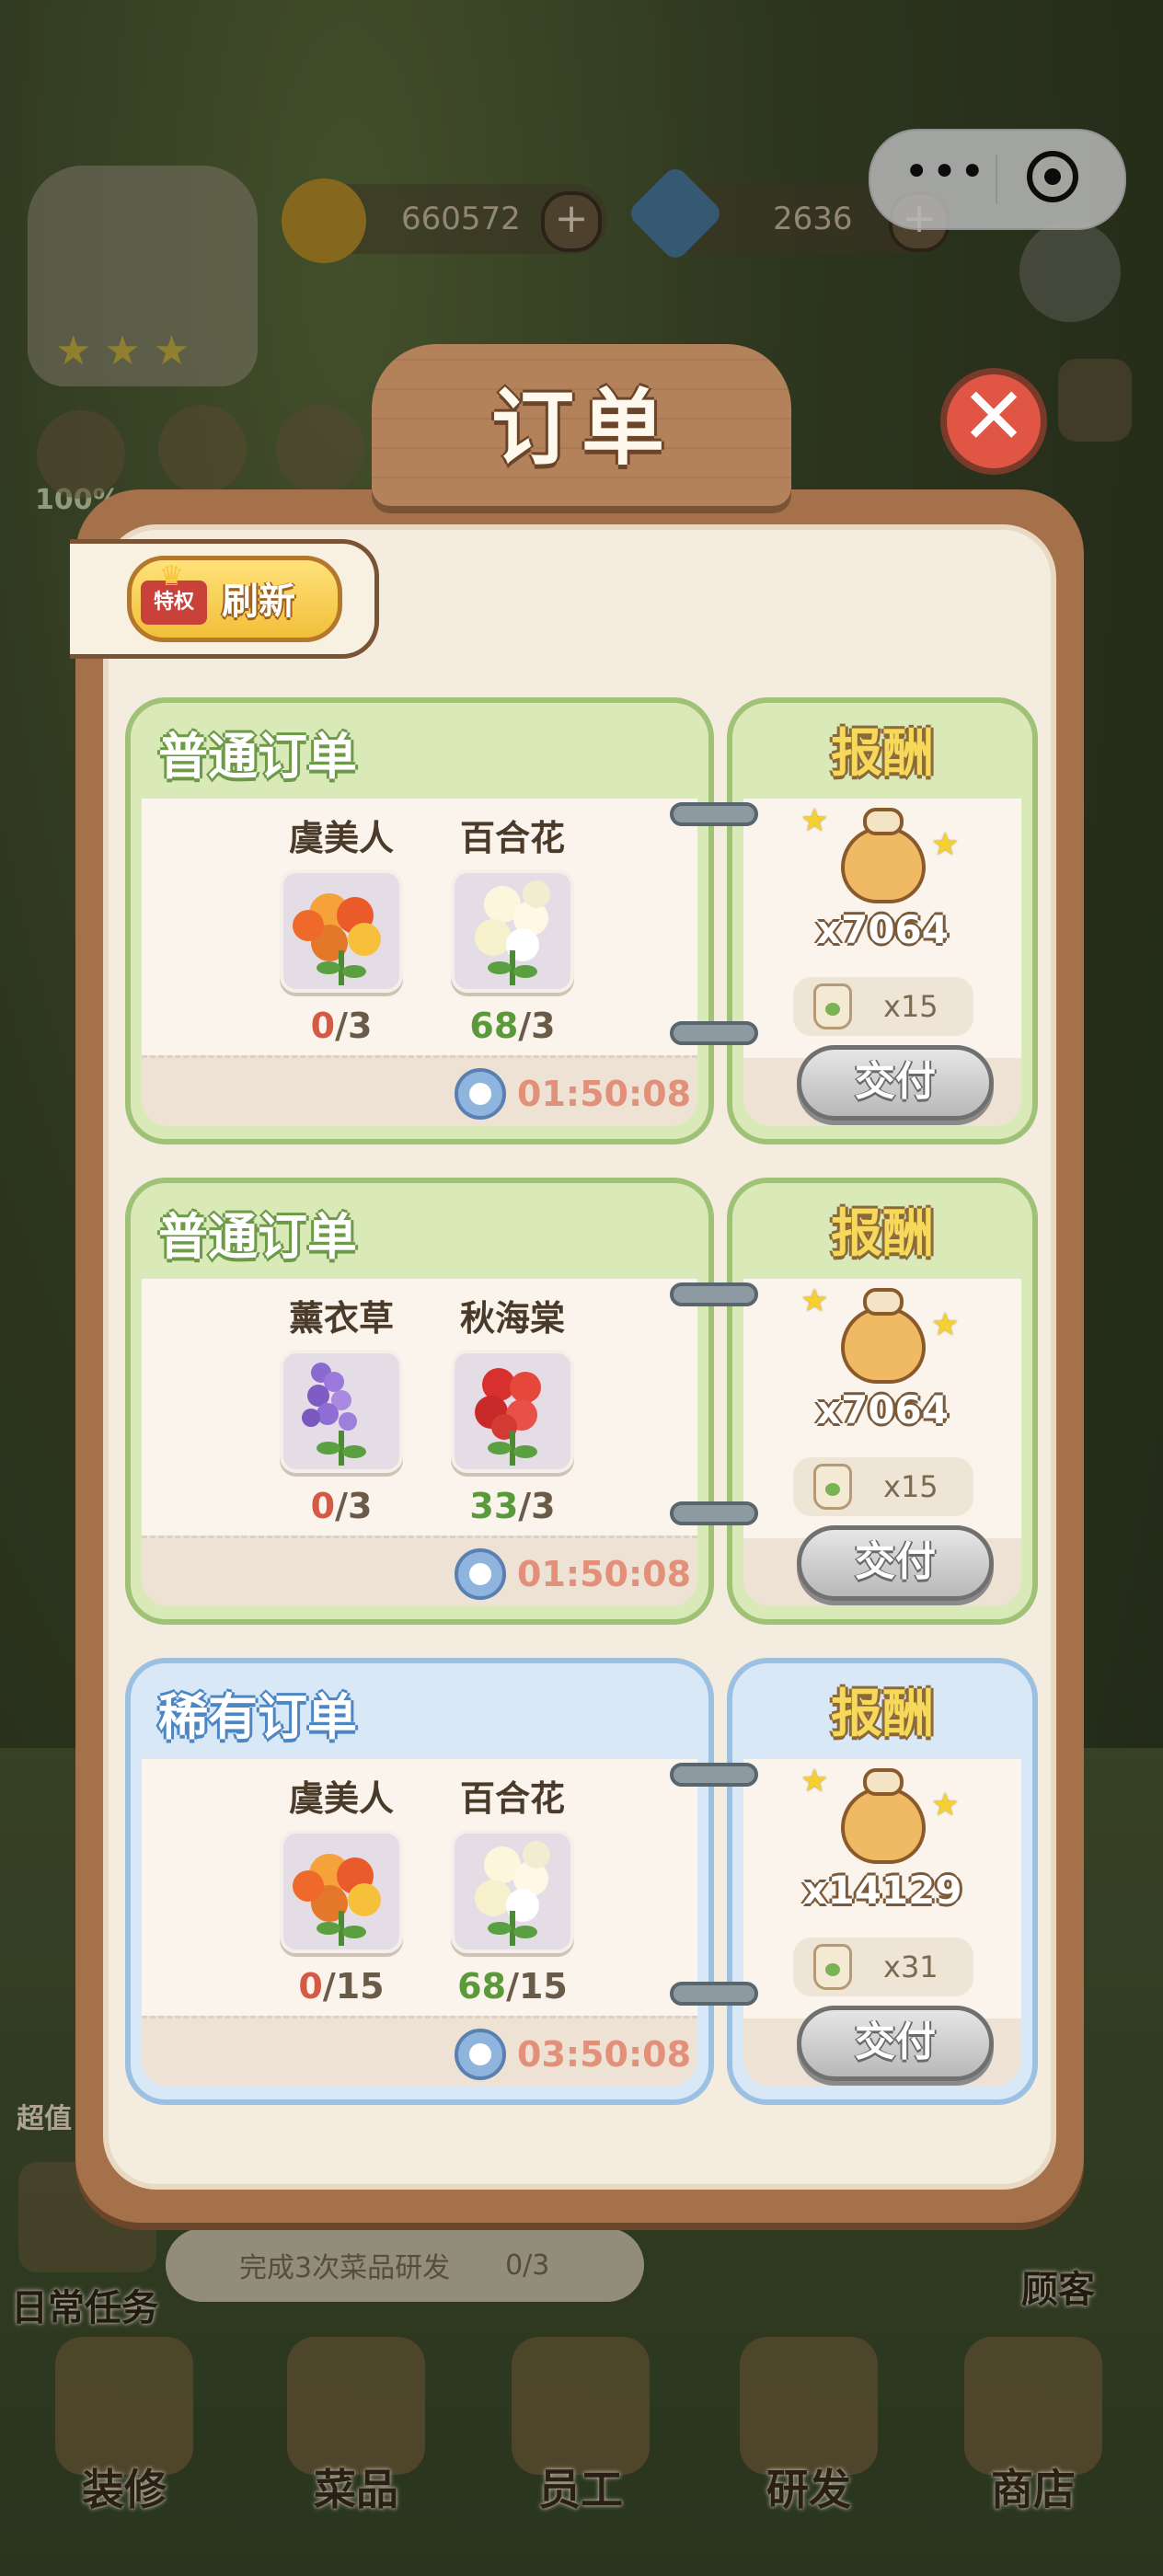  I want to click on jar-reward: x31, so click(883, 1967).